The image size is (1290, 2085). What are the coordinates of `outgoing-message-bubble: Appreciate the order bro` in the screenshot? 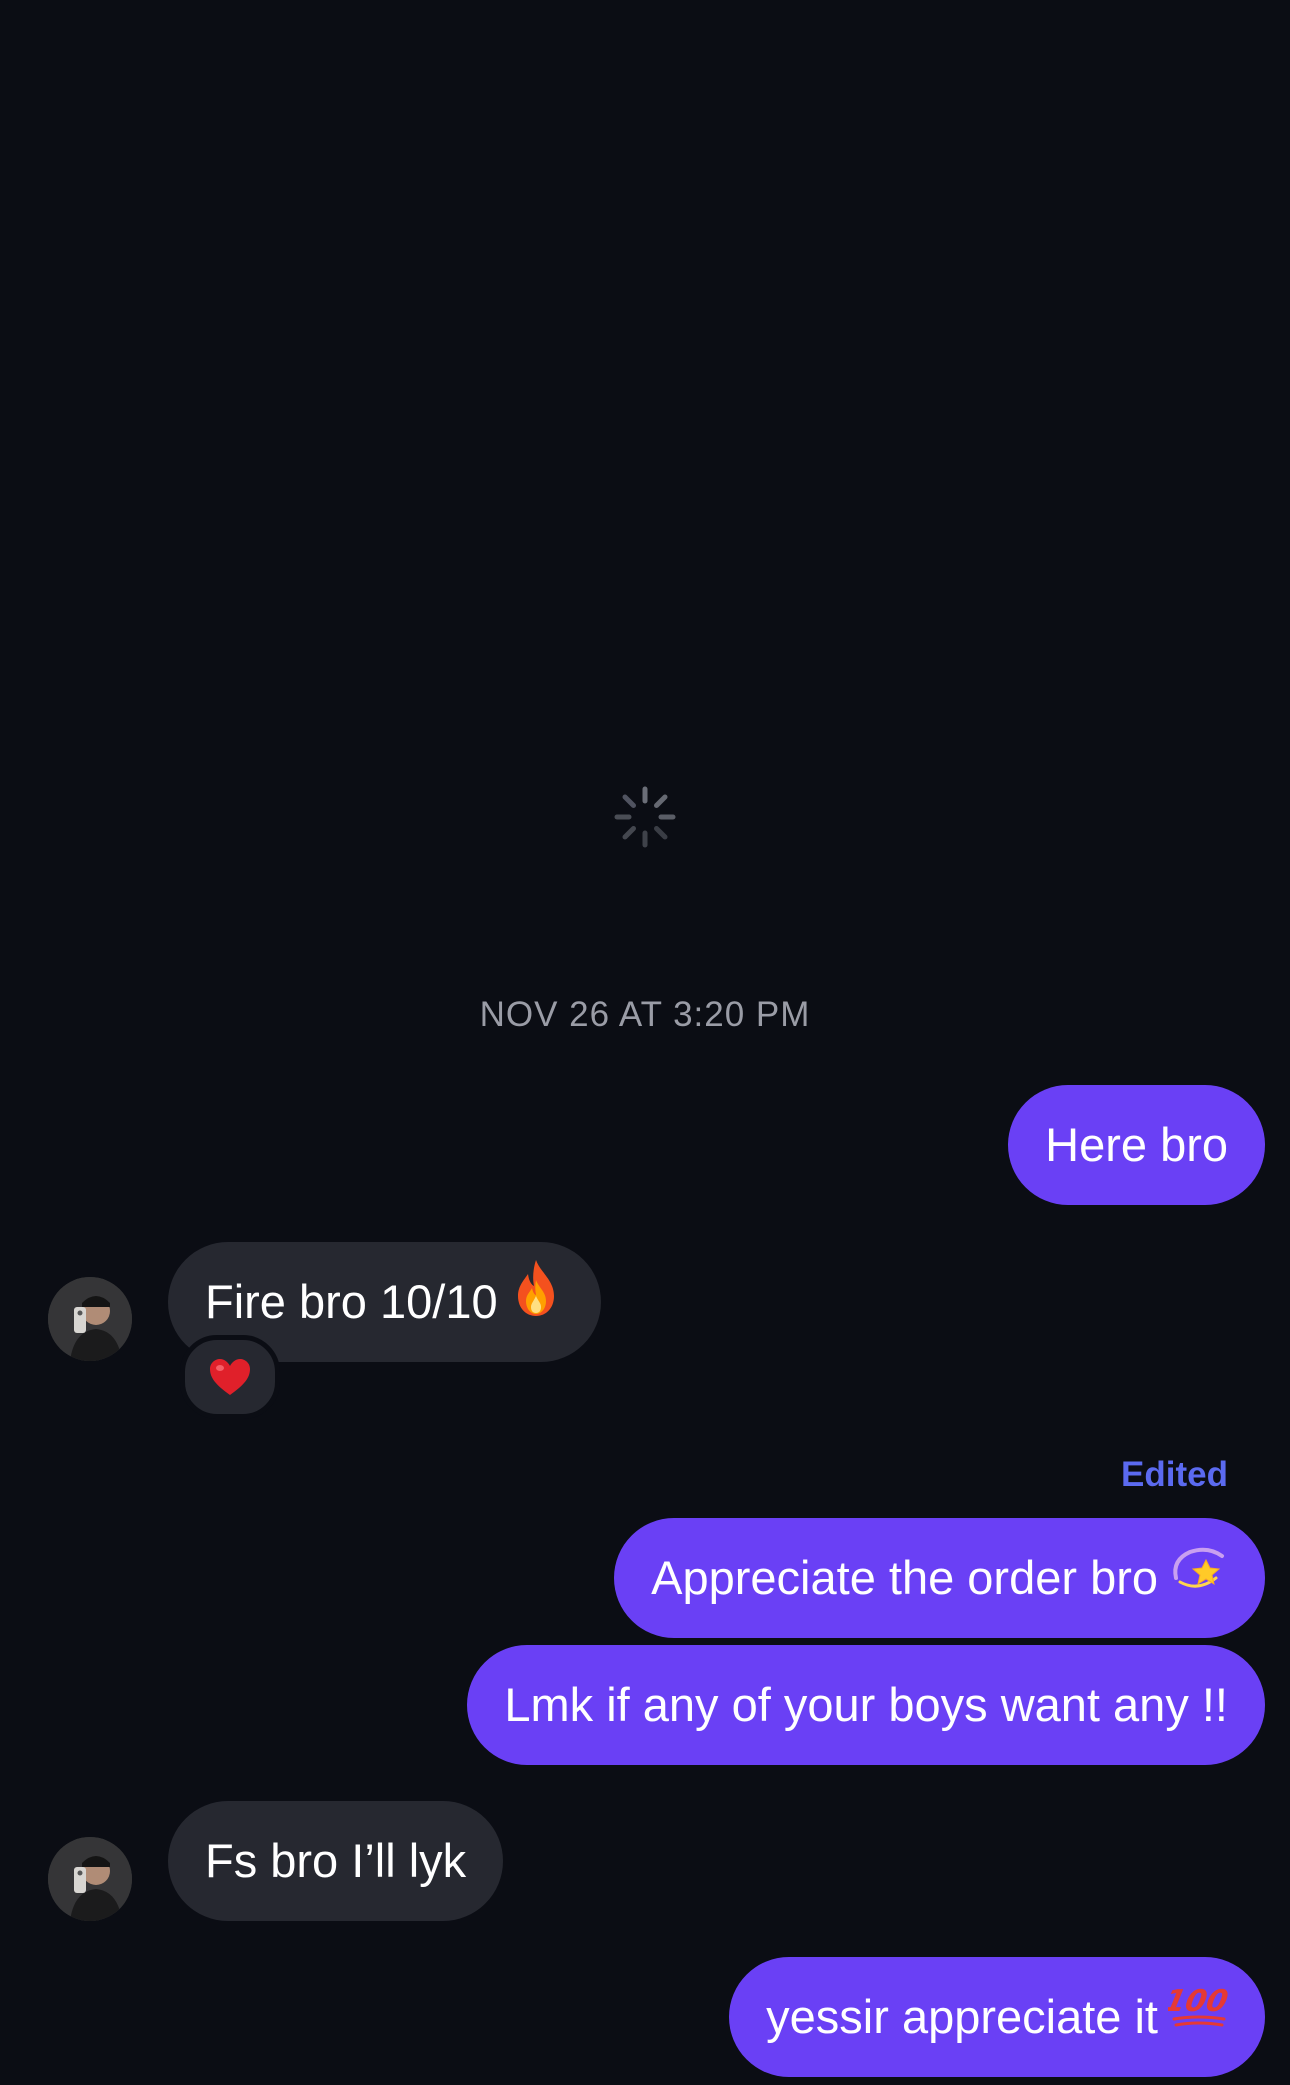 It's located at (939, 1578).